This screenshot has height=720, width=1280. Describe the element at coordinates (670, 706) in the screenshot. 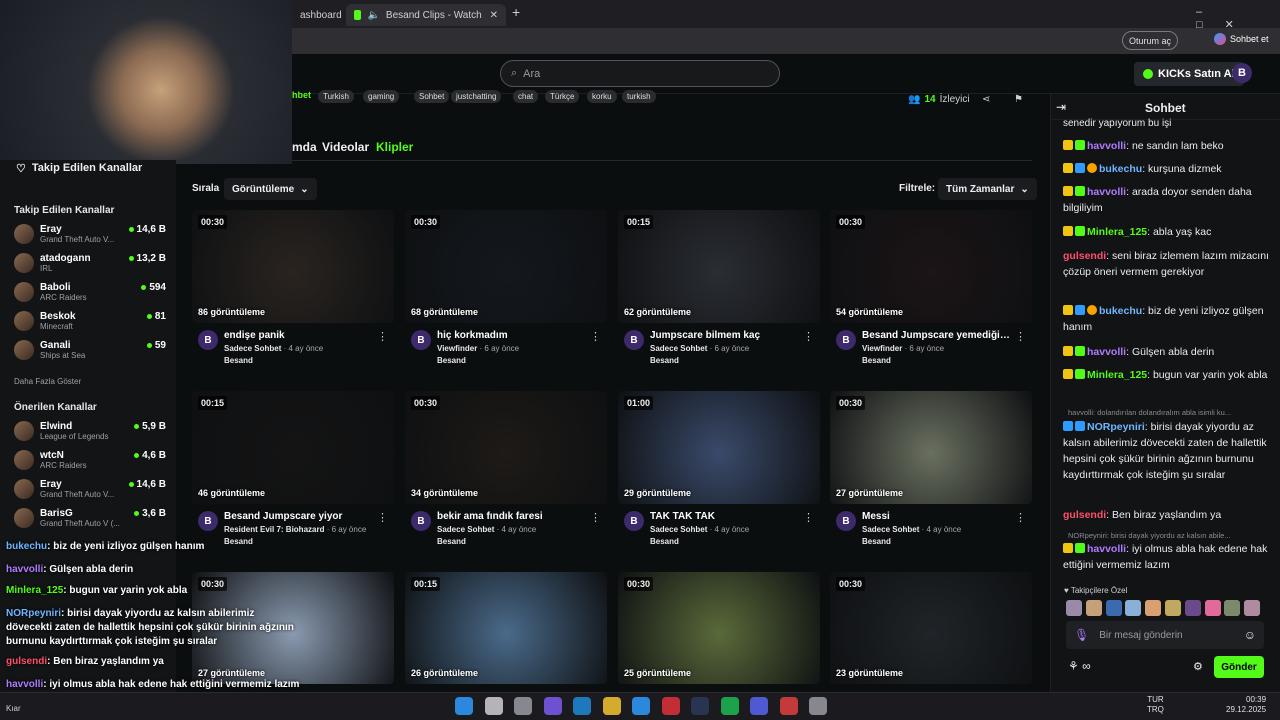

I see `opera-icon` at that location.